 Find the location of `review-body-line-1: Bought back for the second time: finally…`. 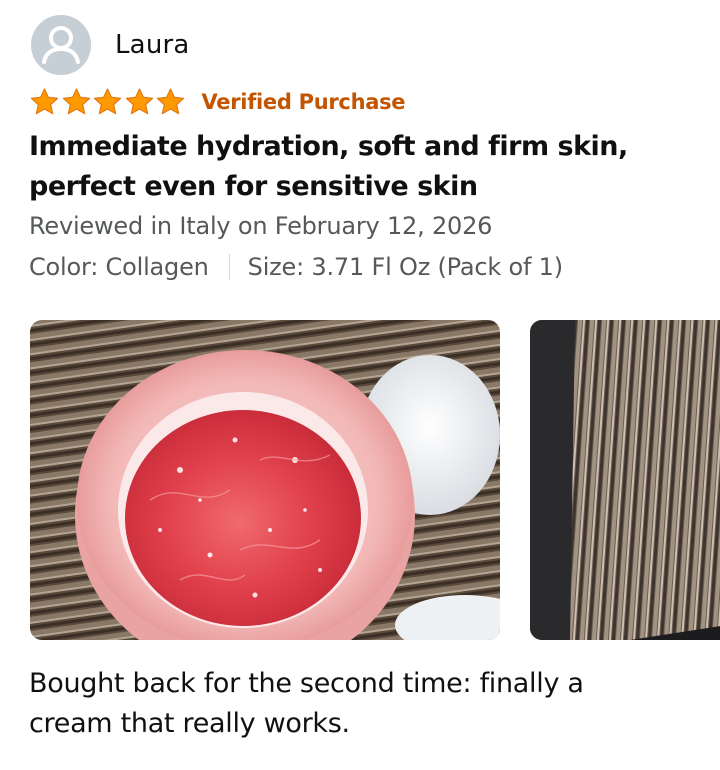

review-body-line-1: Bought back for the second time: finally… is located at coordinates (306, 683).